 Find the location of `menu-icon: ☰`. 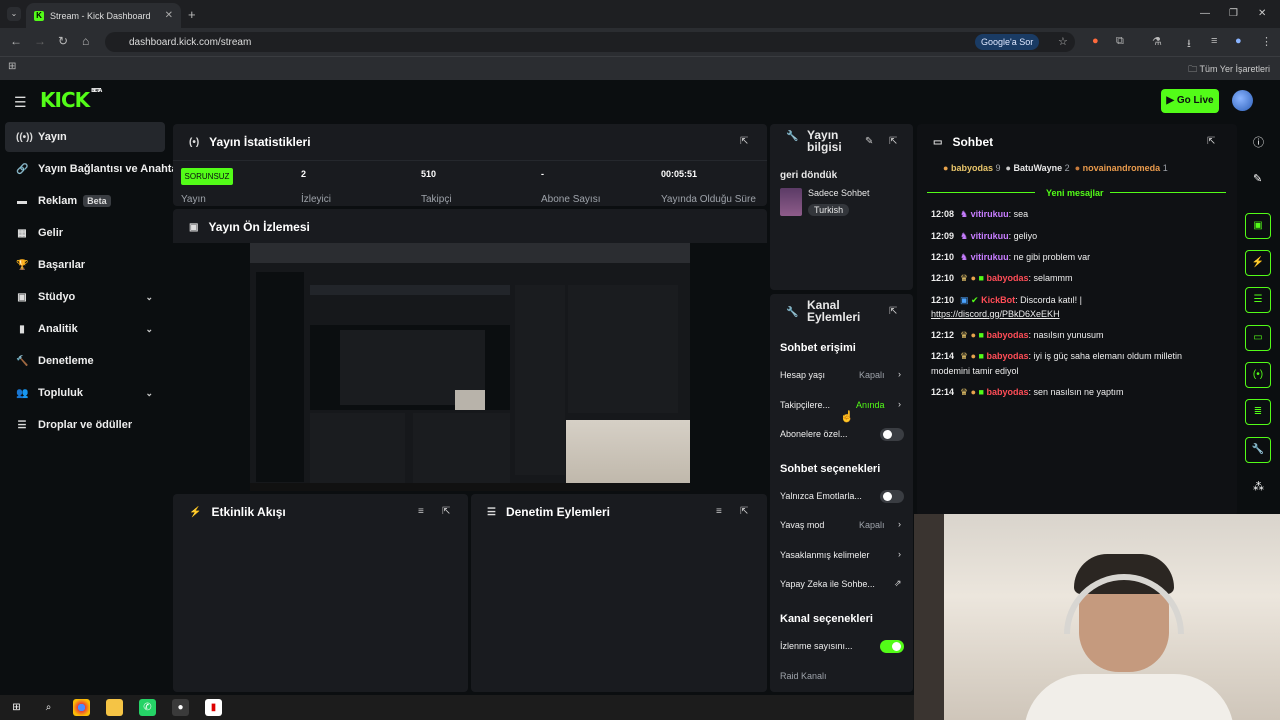

menu-icon: ☰ is located at coordinates (20, 102).